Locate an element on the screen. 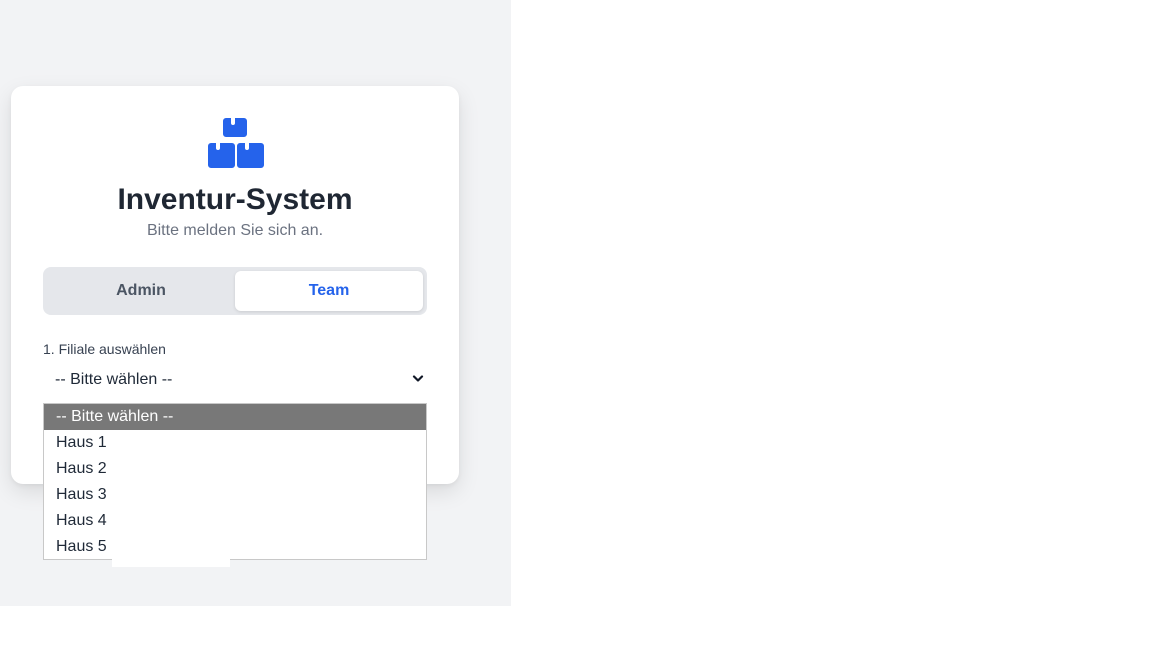  dropdown-option-haus-3: Haus 3 is located at coordinates (235, 495).